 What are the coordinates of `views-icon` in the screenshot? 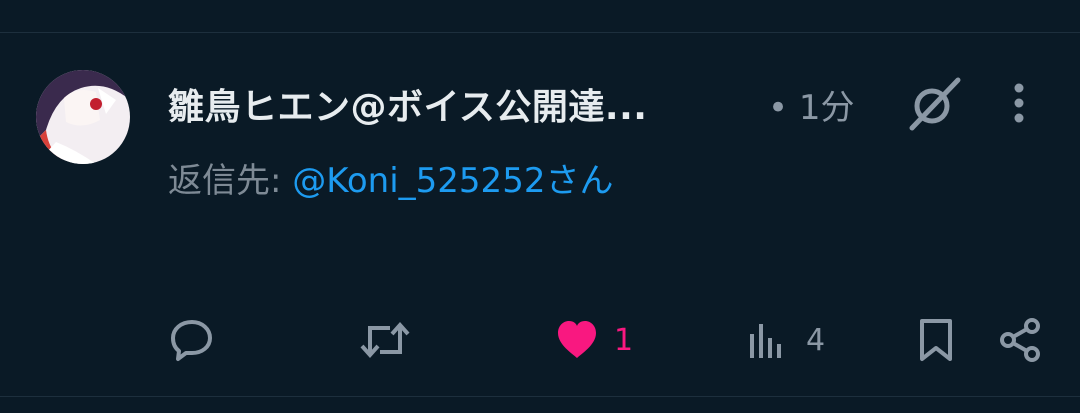 It's located at (765, 341).